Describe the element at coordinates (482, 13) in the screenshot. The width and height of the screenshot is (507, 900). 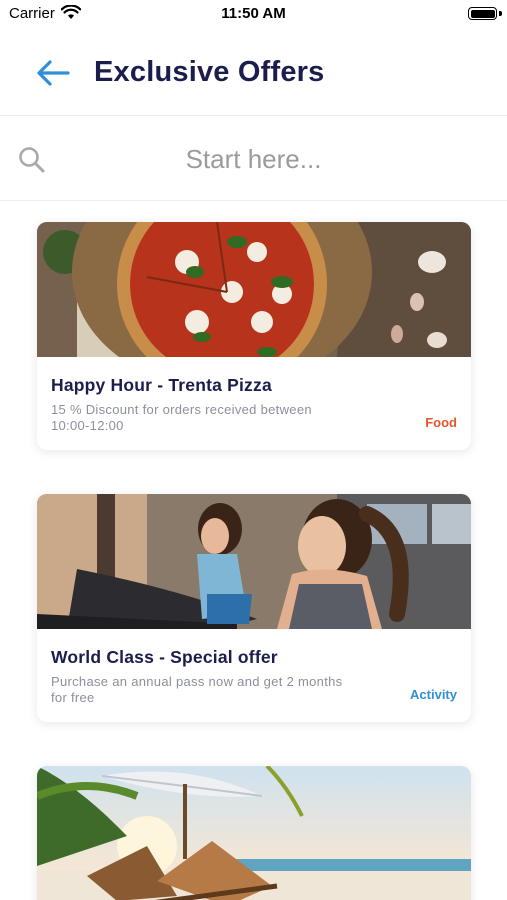
I see `battery-icon` at that location.